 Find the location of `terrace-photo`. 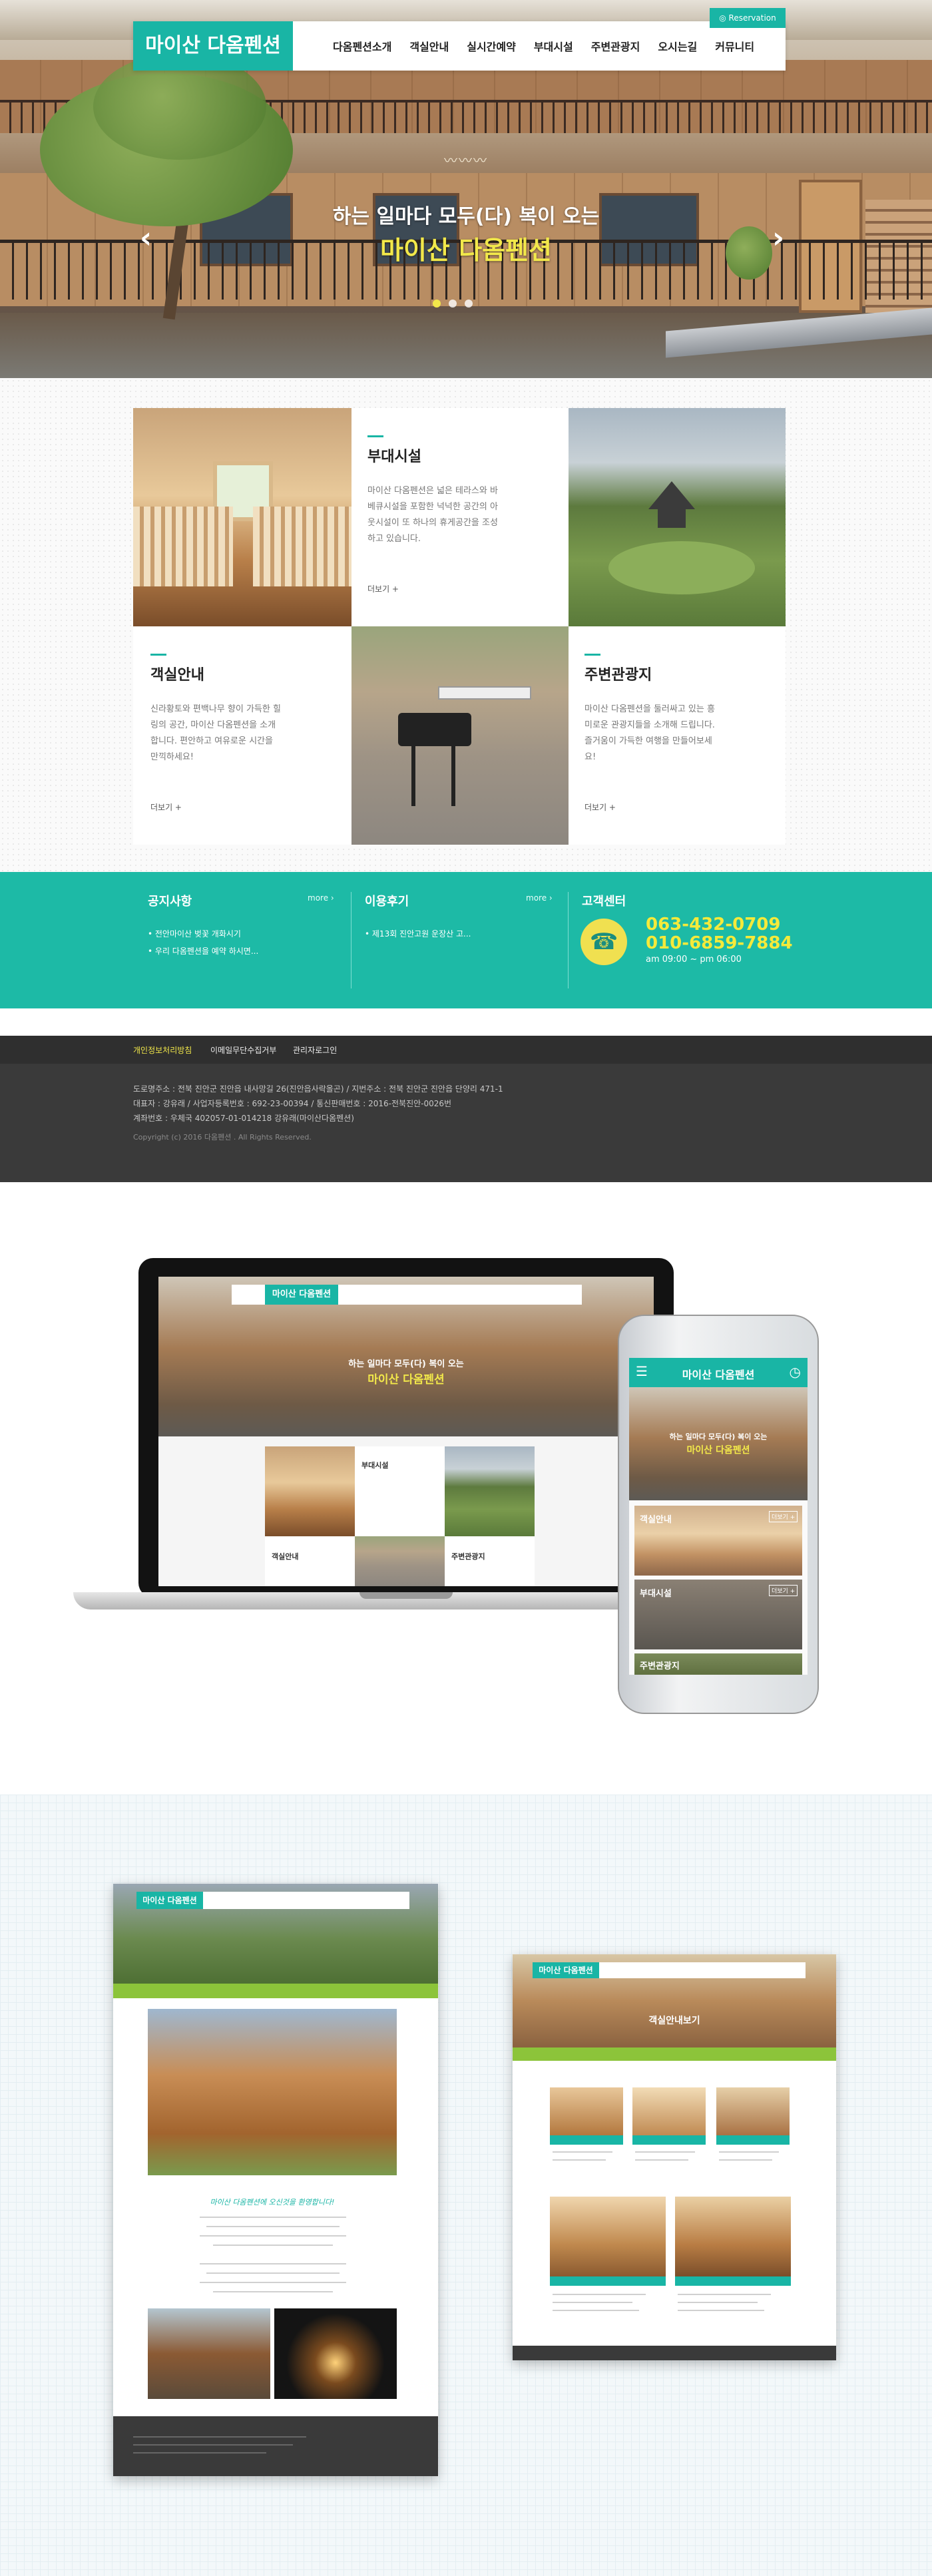

terrace-photo is located at coordinates (460, 735).